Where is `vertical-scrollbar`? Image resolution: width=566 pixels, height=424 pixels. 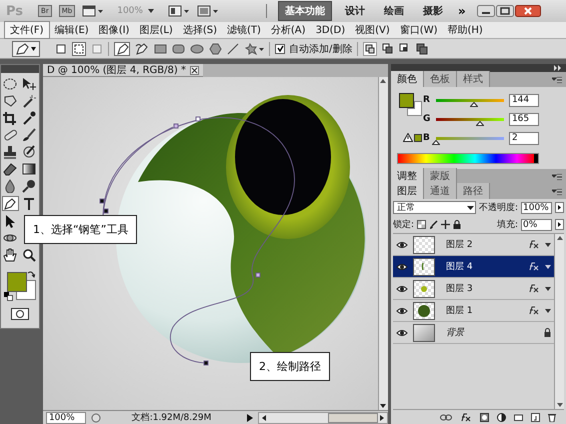 vertical-scrollbar is located at coordinates (383, 243).